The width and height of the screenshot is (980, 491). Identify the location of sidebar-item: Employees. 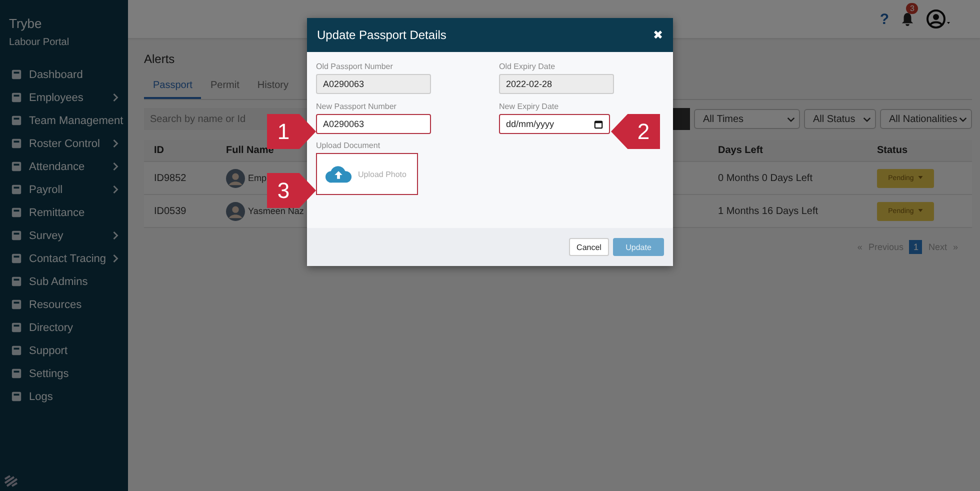
(68, 97).